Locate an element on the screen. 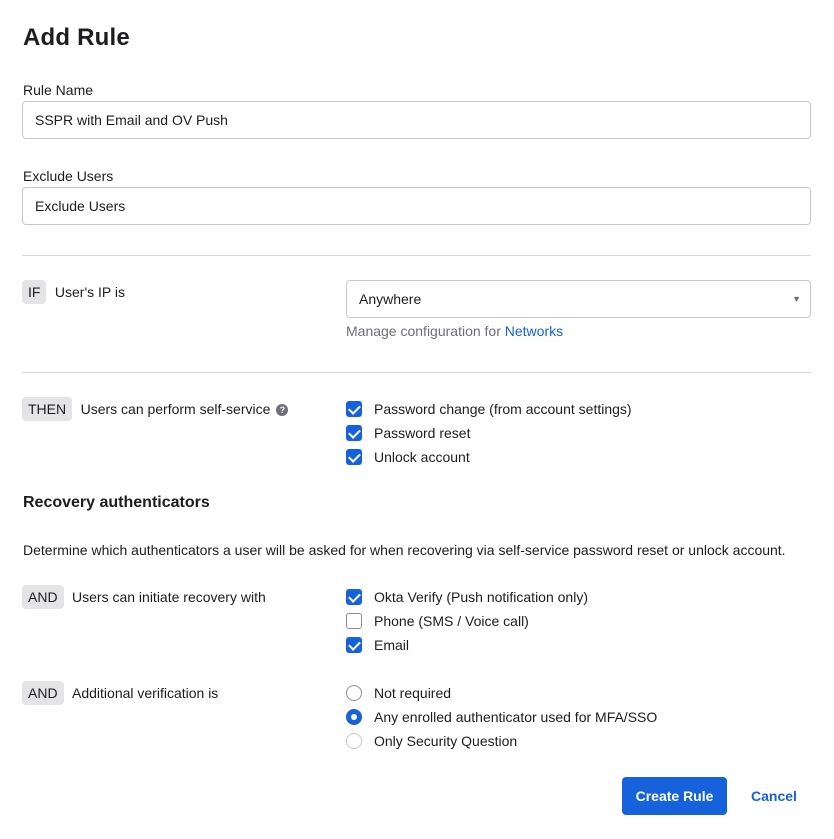 This screenshot has width=834, height=839. option-label: Password change (from account settings) is located at coordinates (503, 409).